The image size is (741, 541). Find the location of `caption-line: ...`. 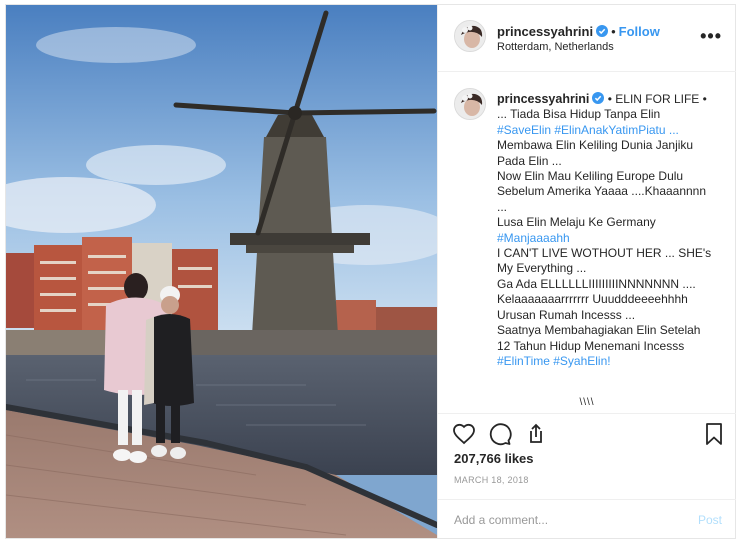

caption-line: ... is located at coordinates (502, 206).